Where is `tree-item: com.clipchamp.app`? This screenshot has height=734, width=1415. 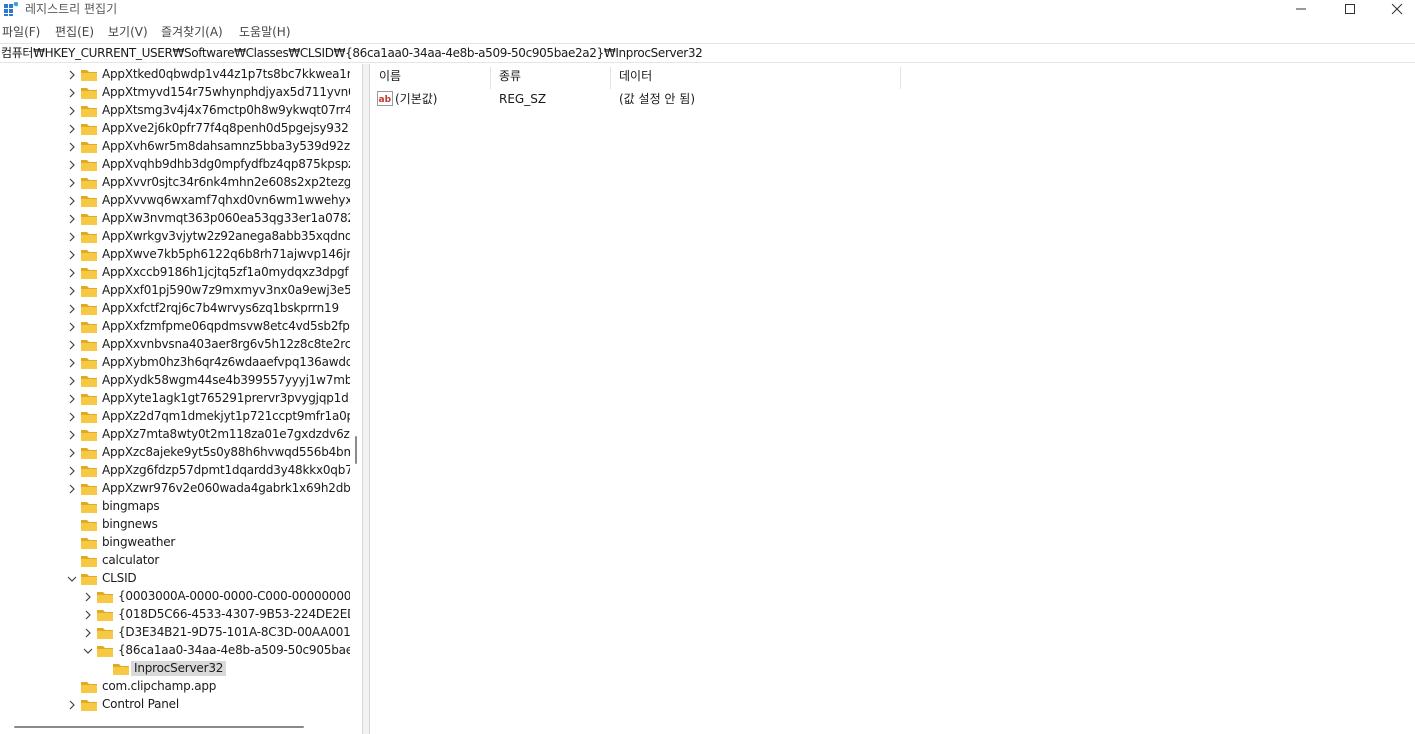
tree-item: com.clipchamp.app is located at coordinates (175, 687).